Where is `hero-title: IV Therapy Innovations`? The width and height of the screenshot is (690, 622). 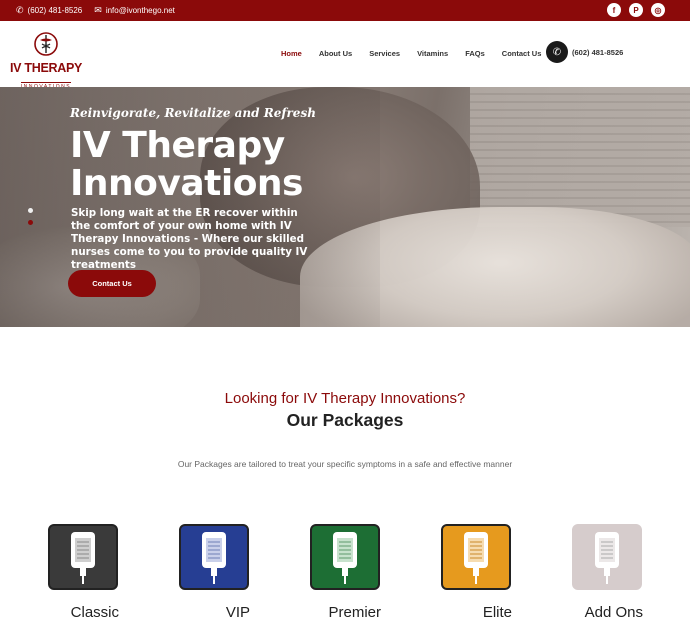 hero-title: IV Therapy Innovations is located at coordinates (220, 165).